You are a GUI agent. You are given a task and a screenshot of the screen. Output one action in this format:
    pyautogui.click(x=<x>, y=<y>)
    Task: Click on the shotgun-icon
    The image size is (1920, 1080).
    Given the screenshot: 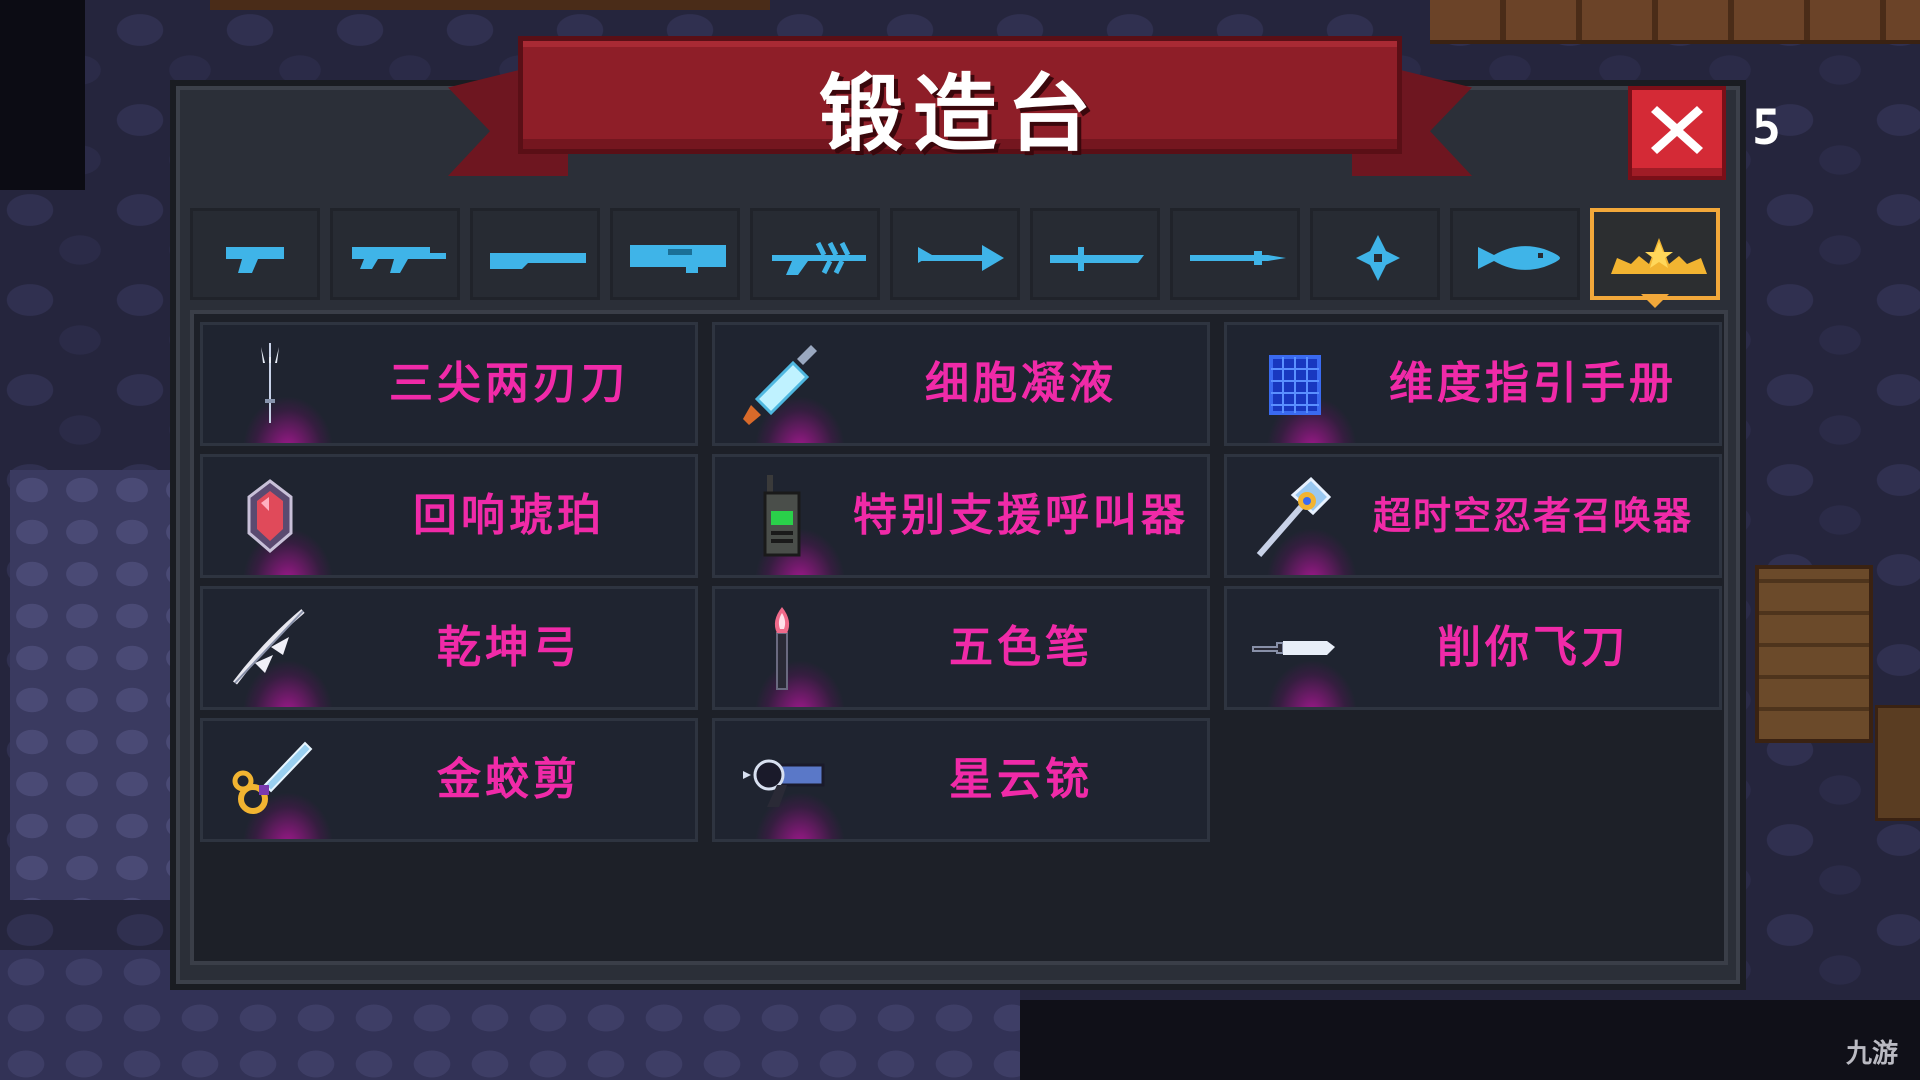 What is the action you would take?
    pyautogui.click(x=538, y=261)
    